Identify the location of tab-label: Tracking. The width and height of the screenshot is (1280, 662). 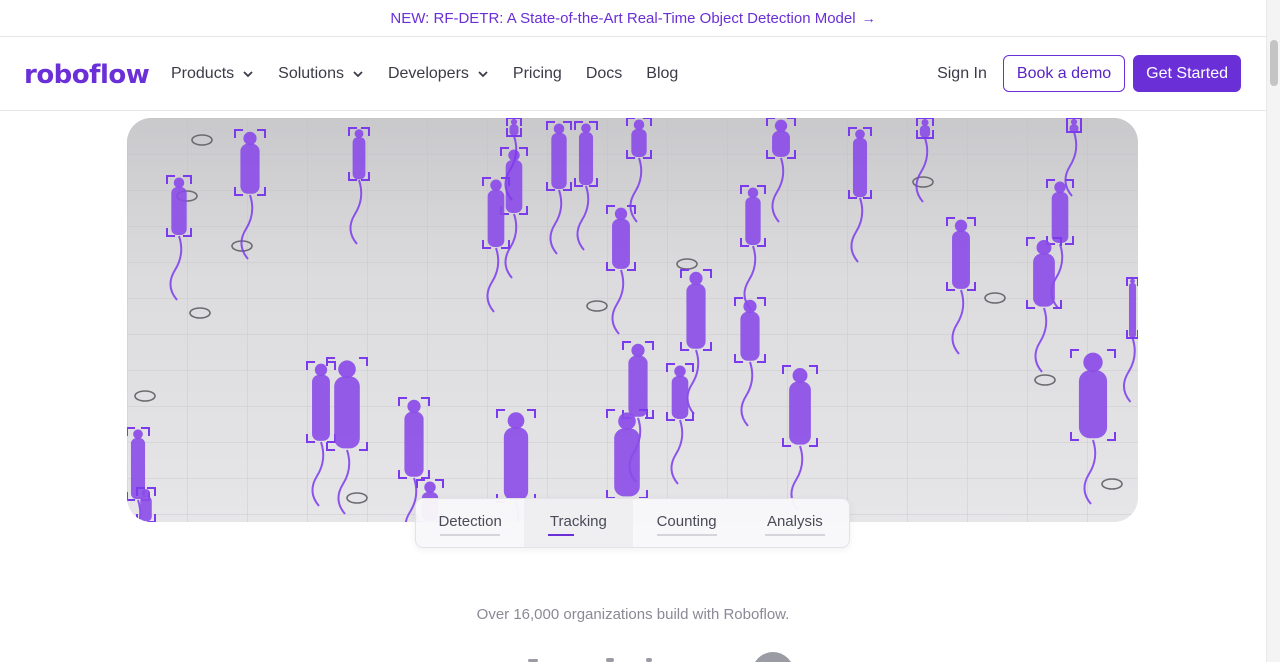
(578, 521).